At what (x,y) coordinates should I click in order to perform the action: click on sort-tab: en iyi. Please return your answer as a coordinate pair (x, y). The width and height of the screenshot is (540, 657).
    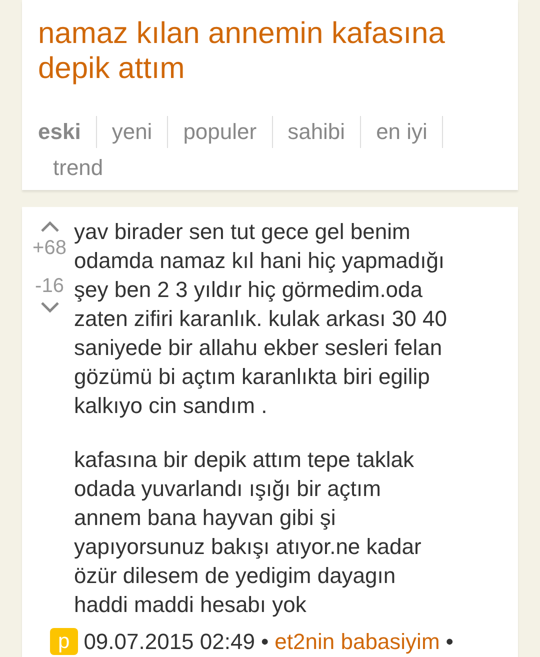
    Looking at the image, I should click on (402, 132).